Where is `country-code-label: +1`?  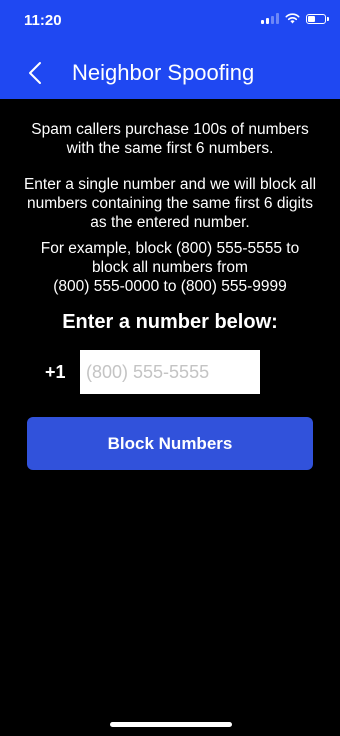
country-code-label: +1 is located at coordinates (55, 372).